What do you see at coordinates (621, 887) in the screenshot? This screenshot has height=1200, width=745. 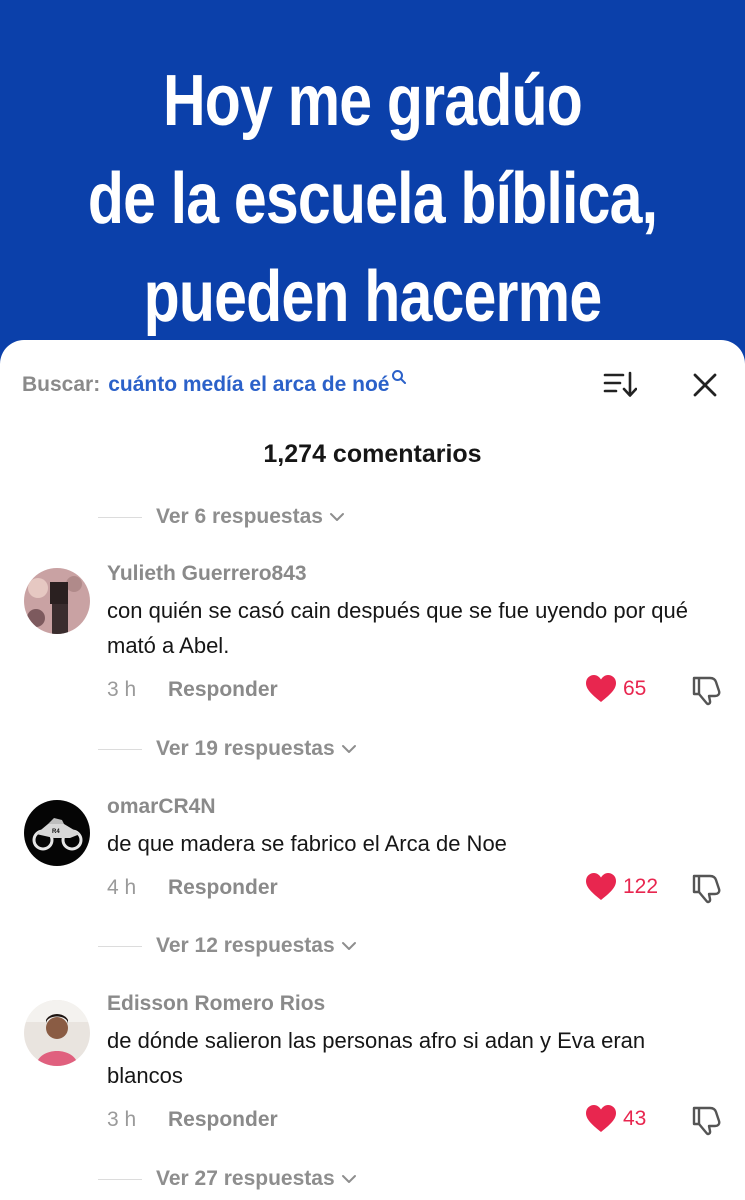 I see `like-button: 122` at bounding box center [621, 887].